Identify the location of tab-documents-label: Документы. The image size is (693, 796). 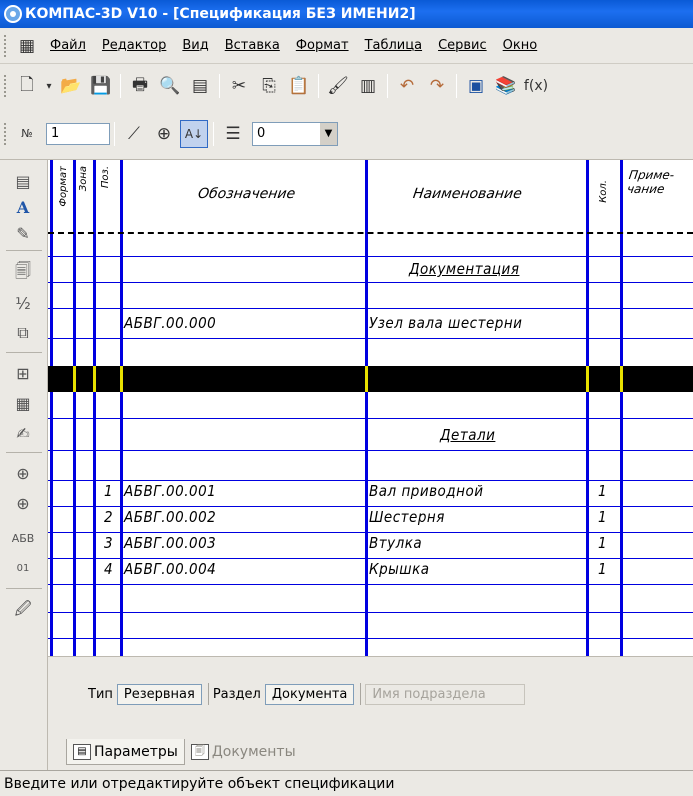
(253, 752).